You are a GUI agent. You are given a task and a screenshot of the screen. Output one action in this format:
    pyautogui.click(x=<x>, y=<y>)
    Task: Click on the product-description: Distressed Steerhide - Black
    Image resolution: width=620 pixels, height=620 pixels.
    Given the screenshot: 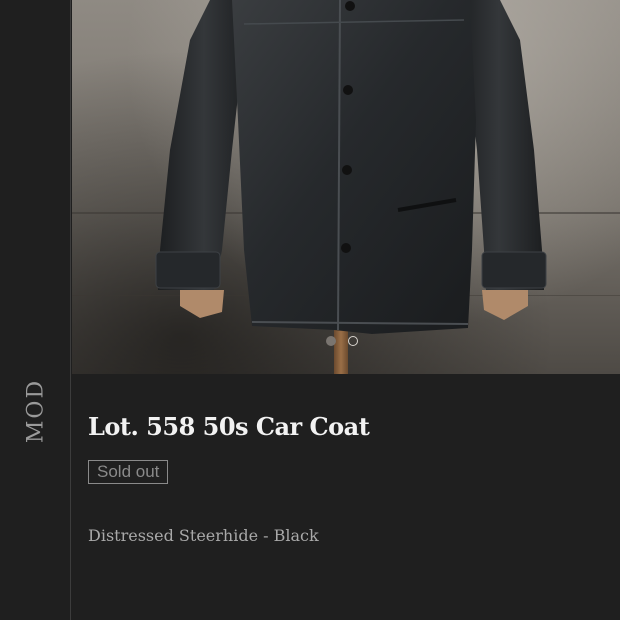 What is the action you would take?
    pyautogui.click(x=203, y=535)
    